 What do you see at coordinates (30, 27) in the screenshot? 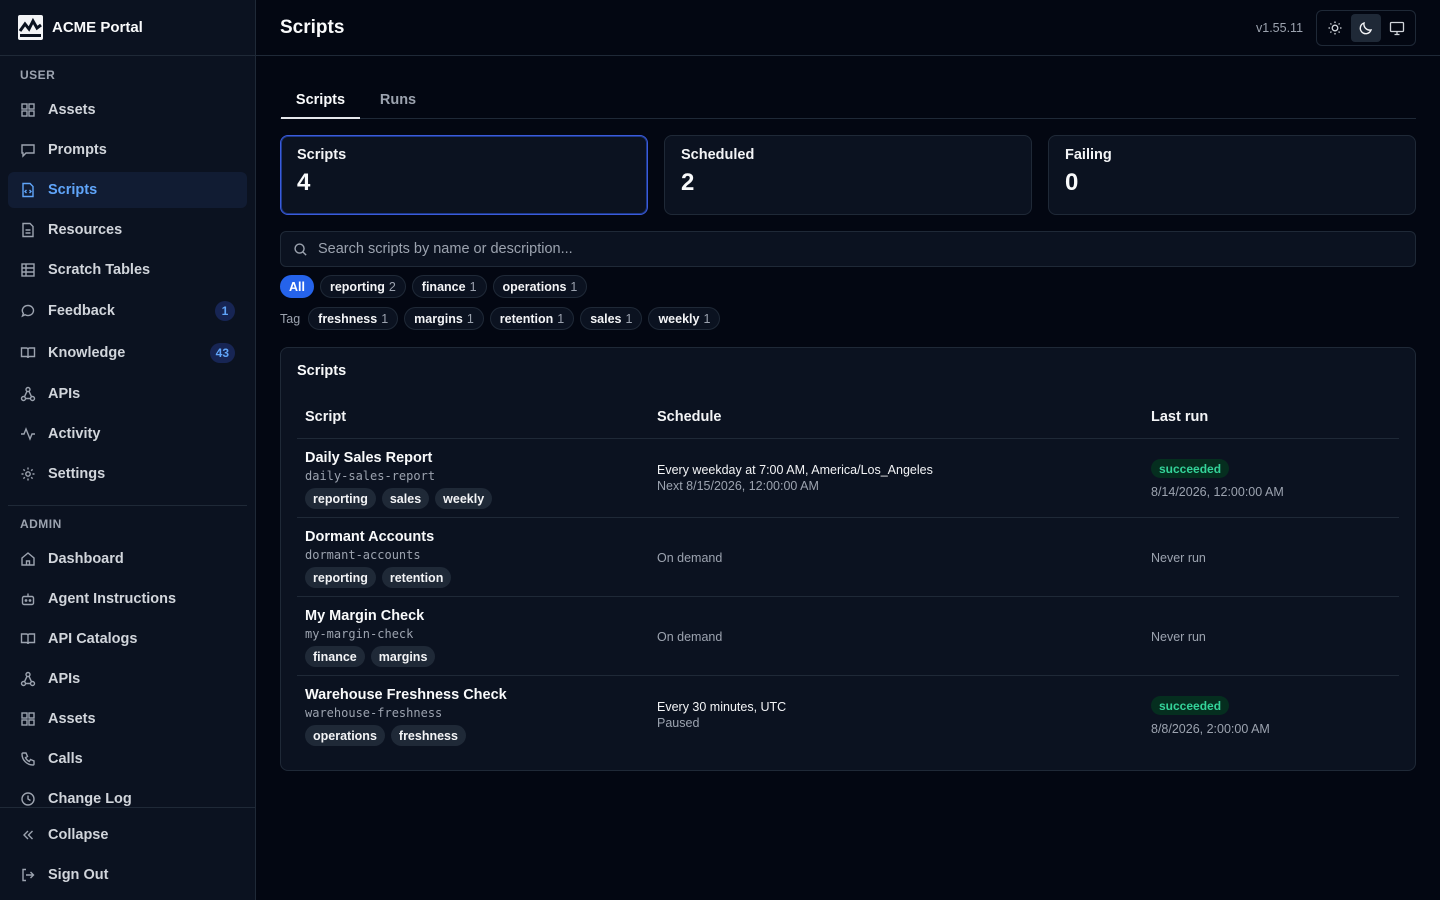
I see `acme-logo-icon` at bounding box center [30, 27].